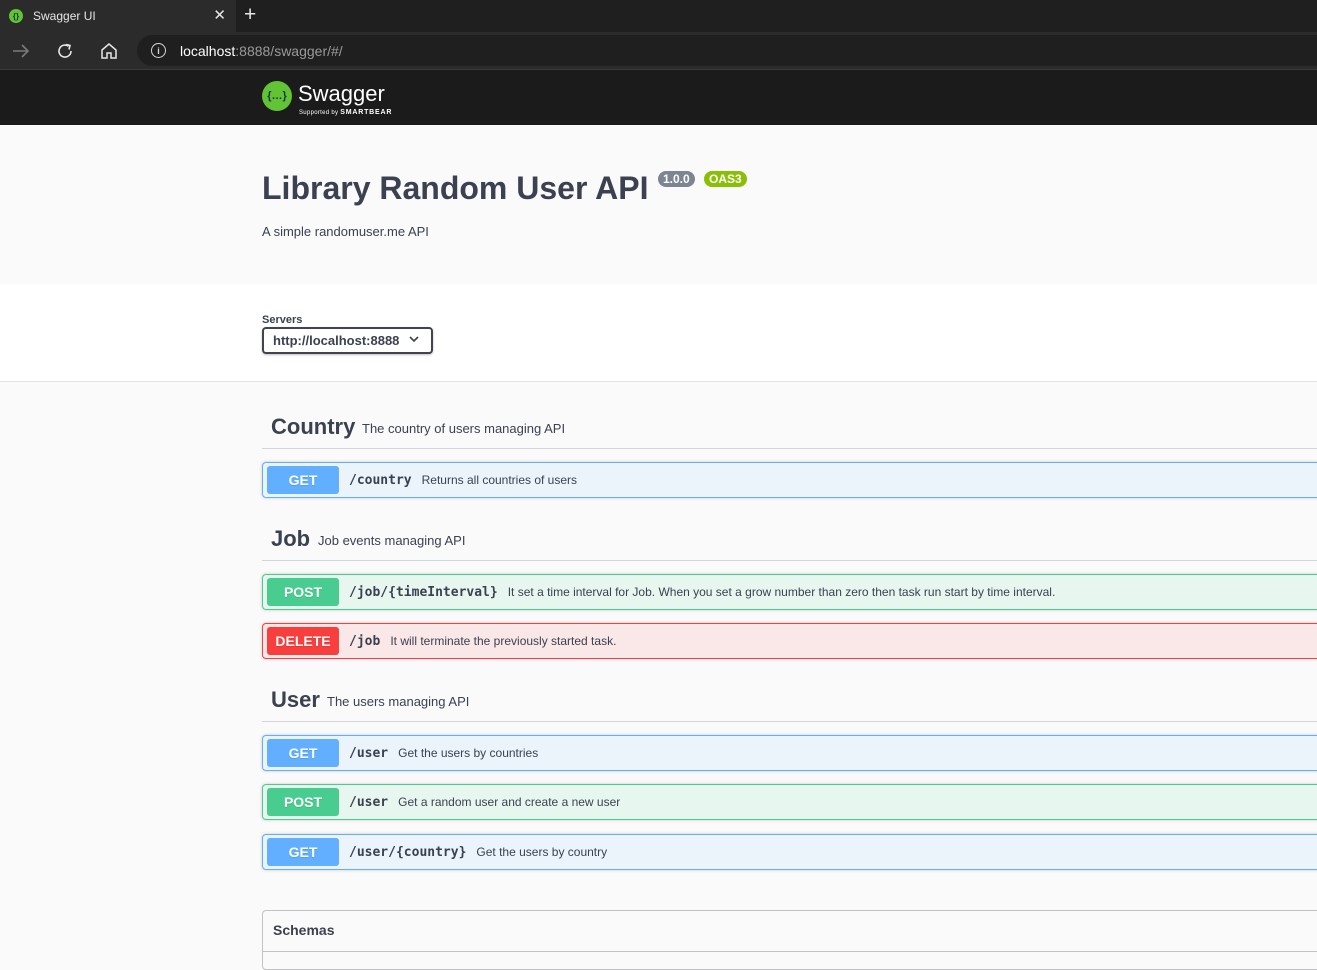  I want to click on api-description: A simple randomuser.me API, so click(345, 231).